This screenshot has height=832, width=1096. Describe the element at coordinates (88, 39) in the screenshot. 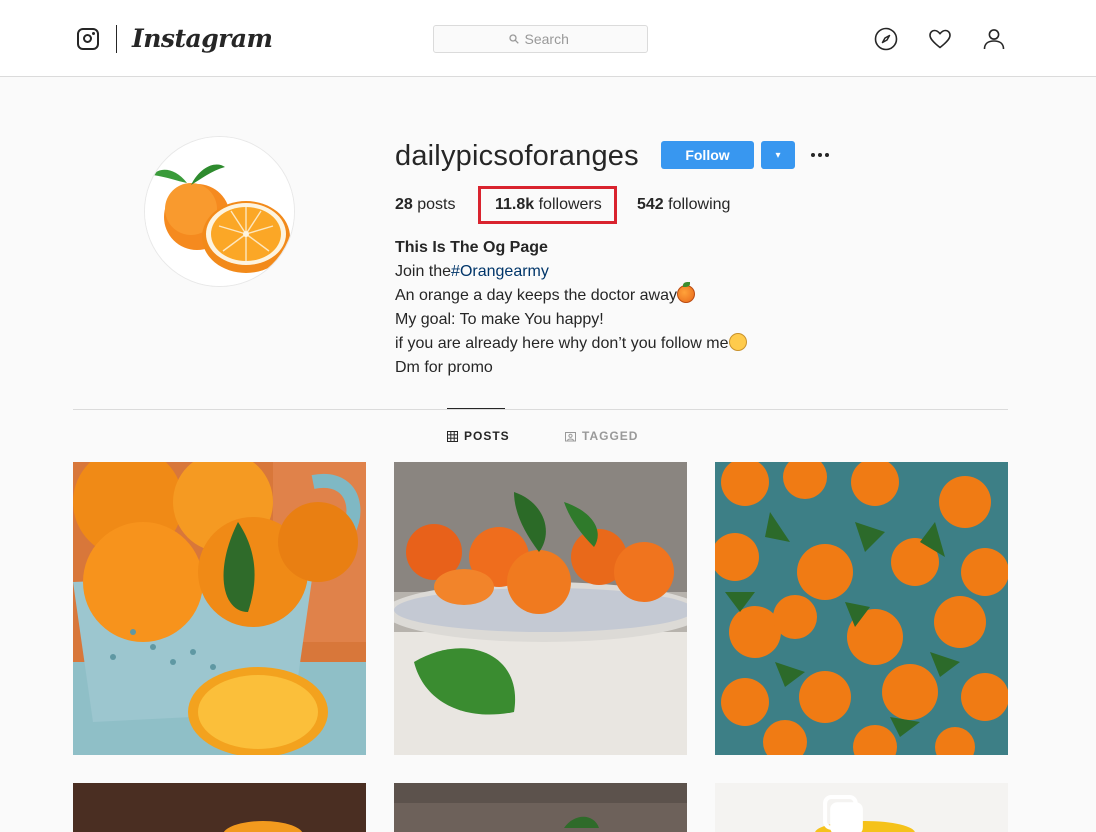

I see `instagram-logo-icon` at that location.